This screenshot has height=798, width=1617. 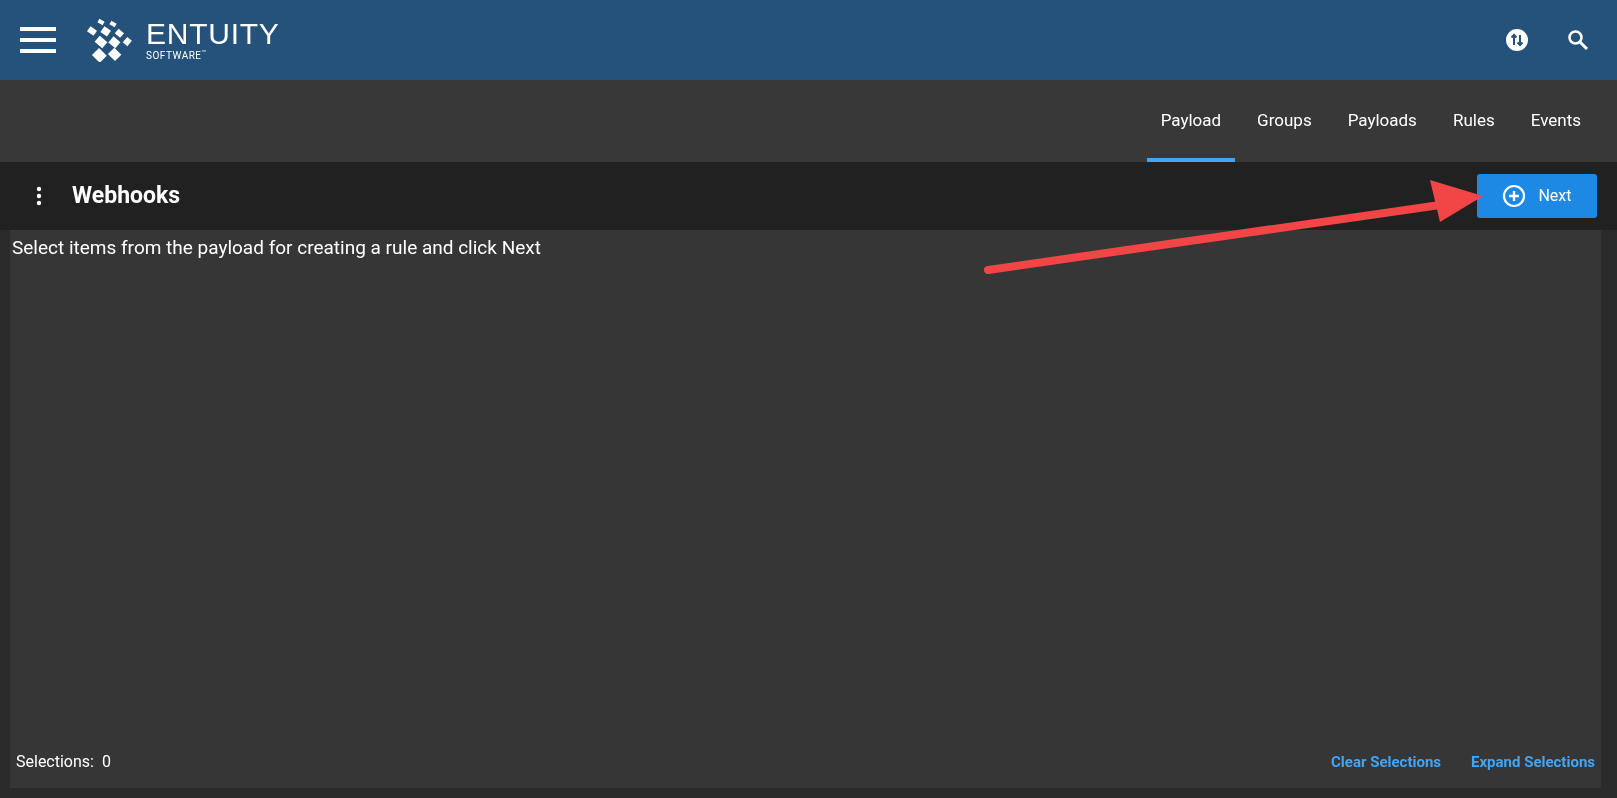 I want to click on search-icon, so click(x=1578, y=40).